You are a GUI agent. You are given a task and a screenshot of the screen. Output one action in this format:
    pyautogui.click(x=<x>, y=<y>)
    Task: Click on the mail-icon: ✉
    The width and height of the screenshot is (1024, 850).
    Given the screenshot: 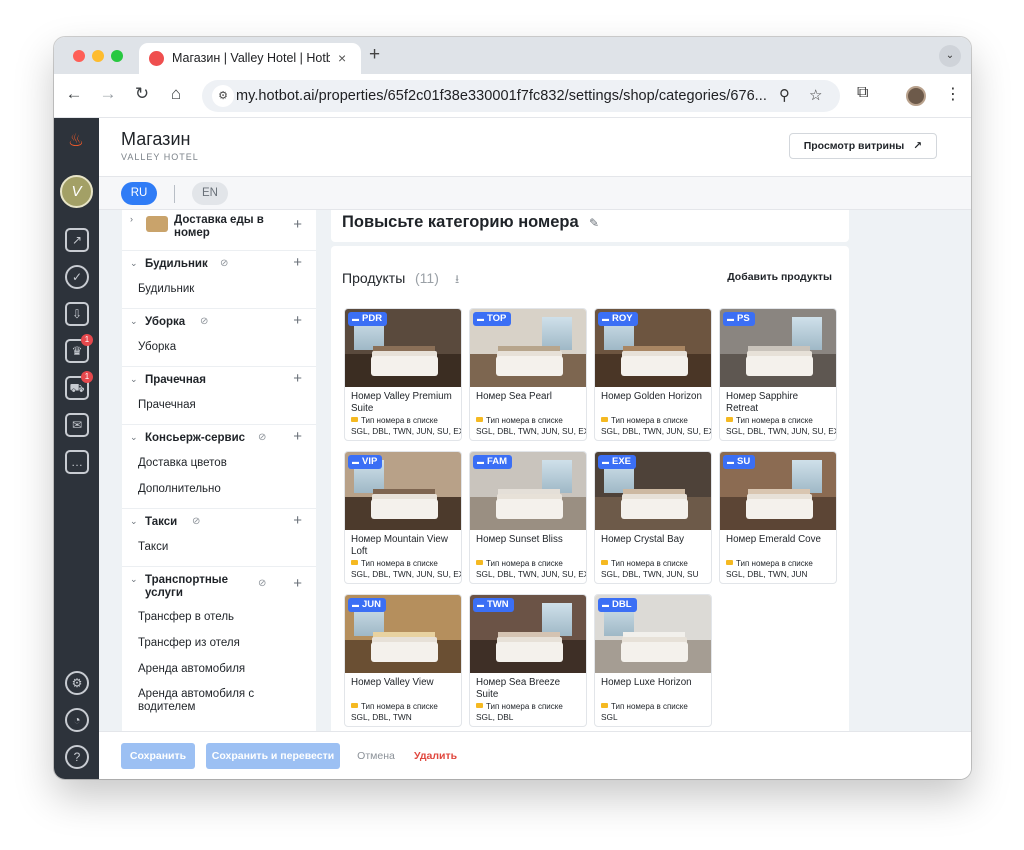 What is the action you would take?
    pyautogui.click(x=77, y=425)
    